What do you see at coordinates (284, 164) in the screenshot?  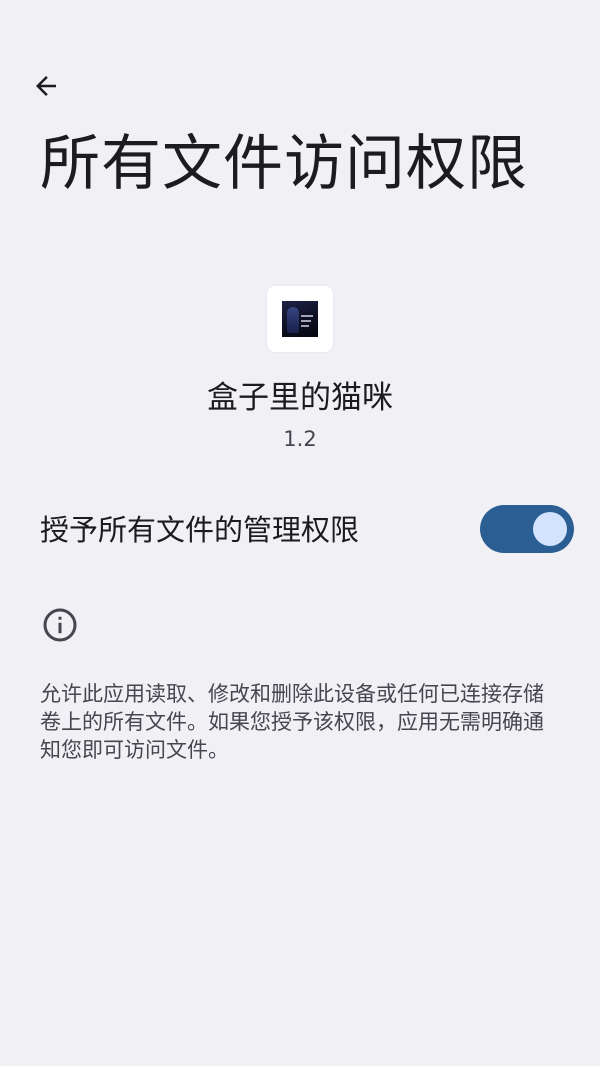 I see `page-title: 所有文件访问权限` at bounding box center [284, 164].